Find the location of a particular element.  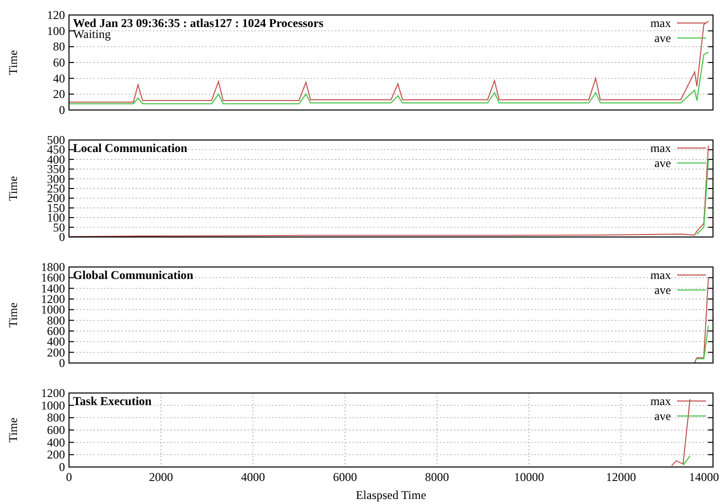

chart-header: Wed Jan 23 09:36:35 : atlas127 : 1024 Processors is located at coordinates (198, 23).